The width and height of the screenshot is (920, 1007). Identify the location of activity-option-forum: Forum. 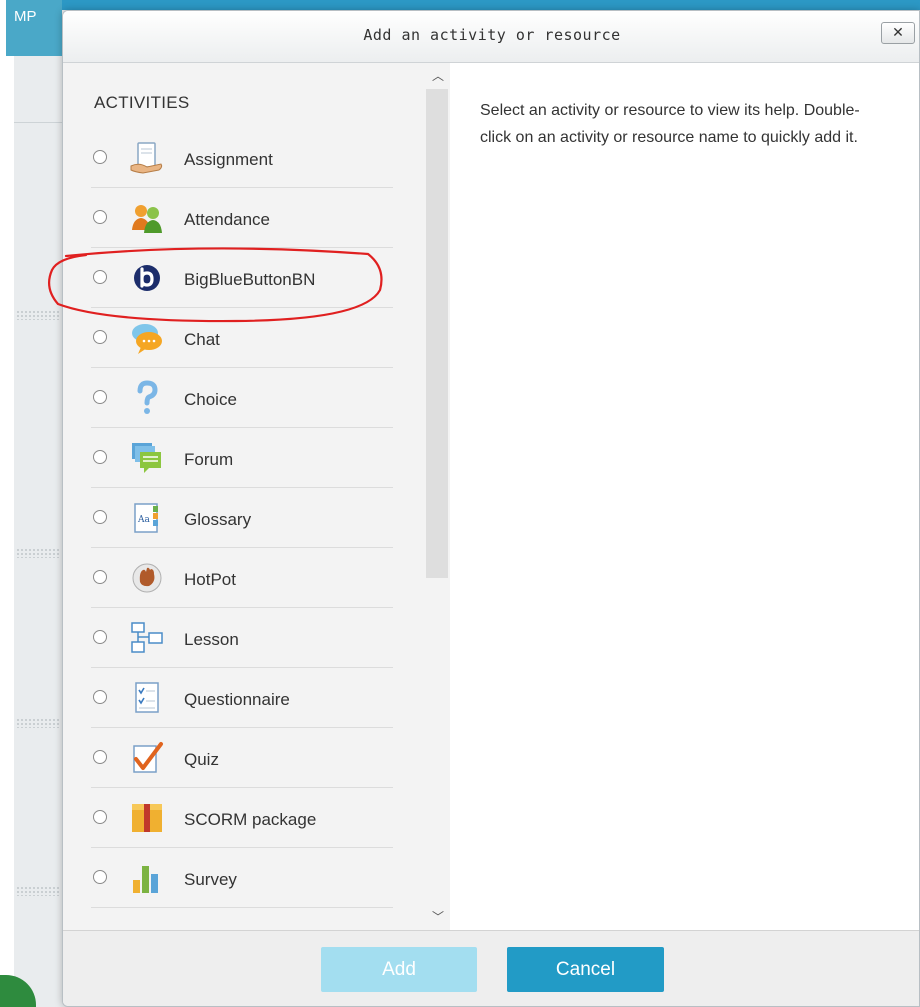
(242, 458).